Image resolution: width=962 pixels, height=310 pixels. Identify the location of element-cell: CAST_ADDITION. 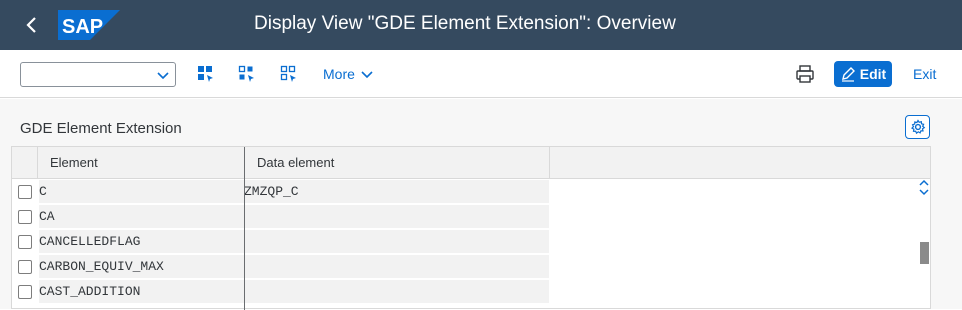
(141, 292).